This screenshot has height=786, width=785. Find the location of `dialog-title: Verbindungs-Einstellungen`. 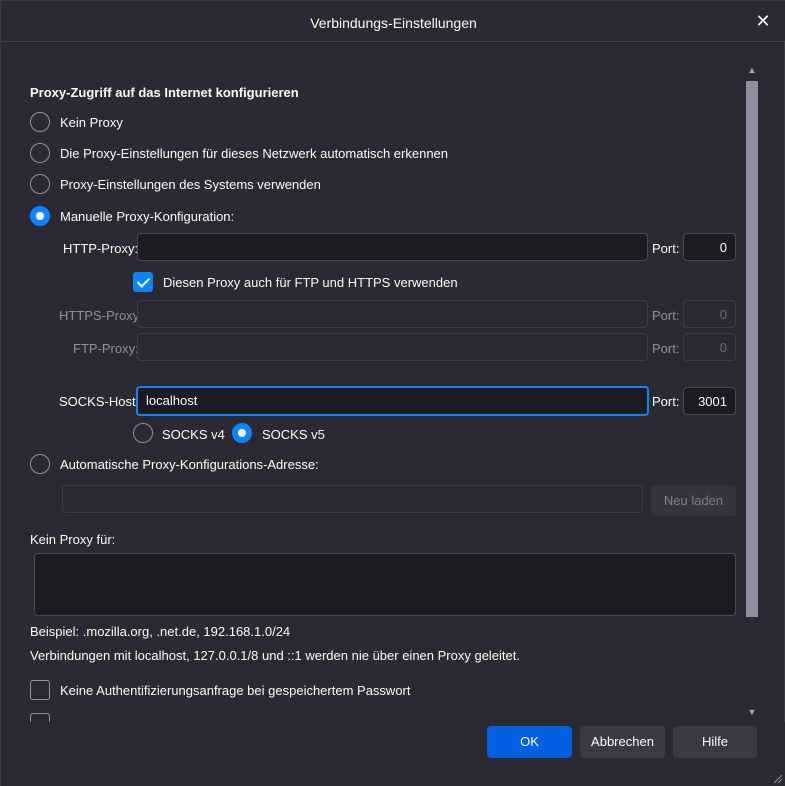

dialog-title: Verbindungs-Einstellungen is located at coordinates (393, 23).